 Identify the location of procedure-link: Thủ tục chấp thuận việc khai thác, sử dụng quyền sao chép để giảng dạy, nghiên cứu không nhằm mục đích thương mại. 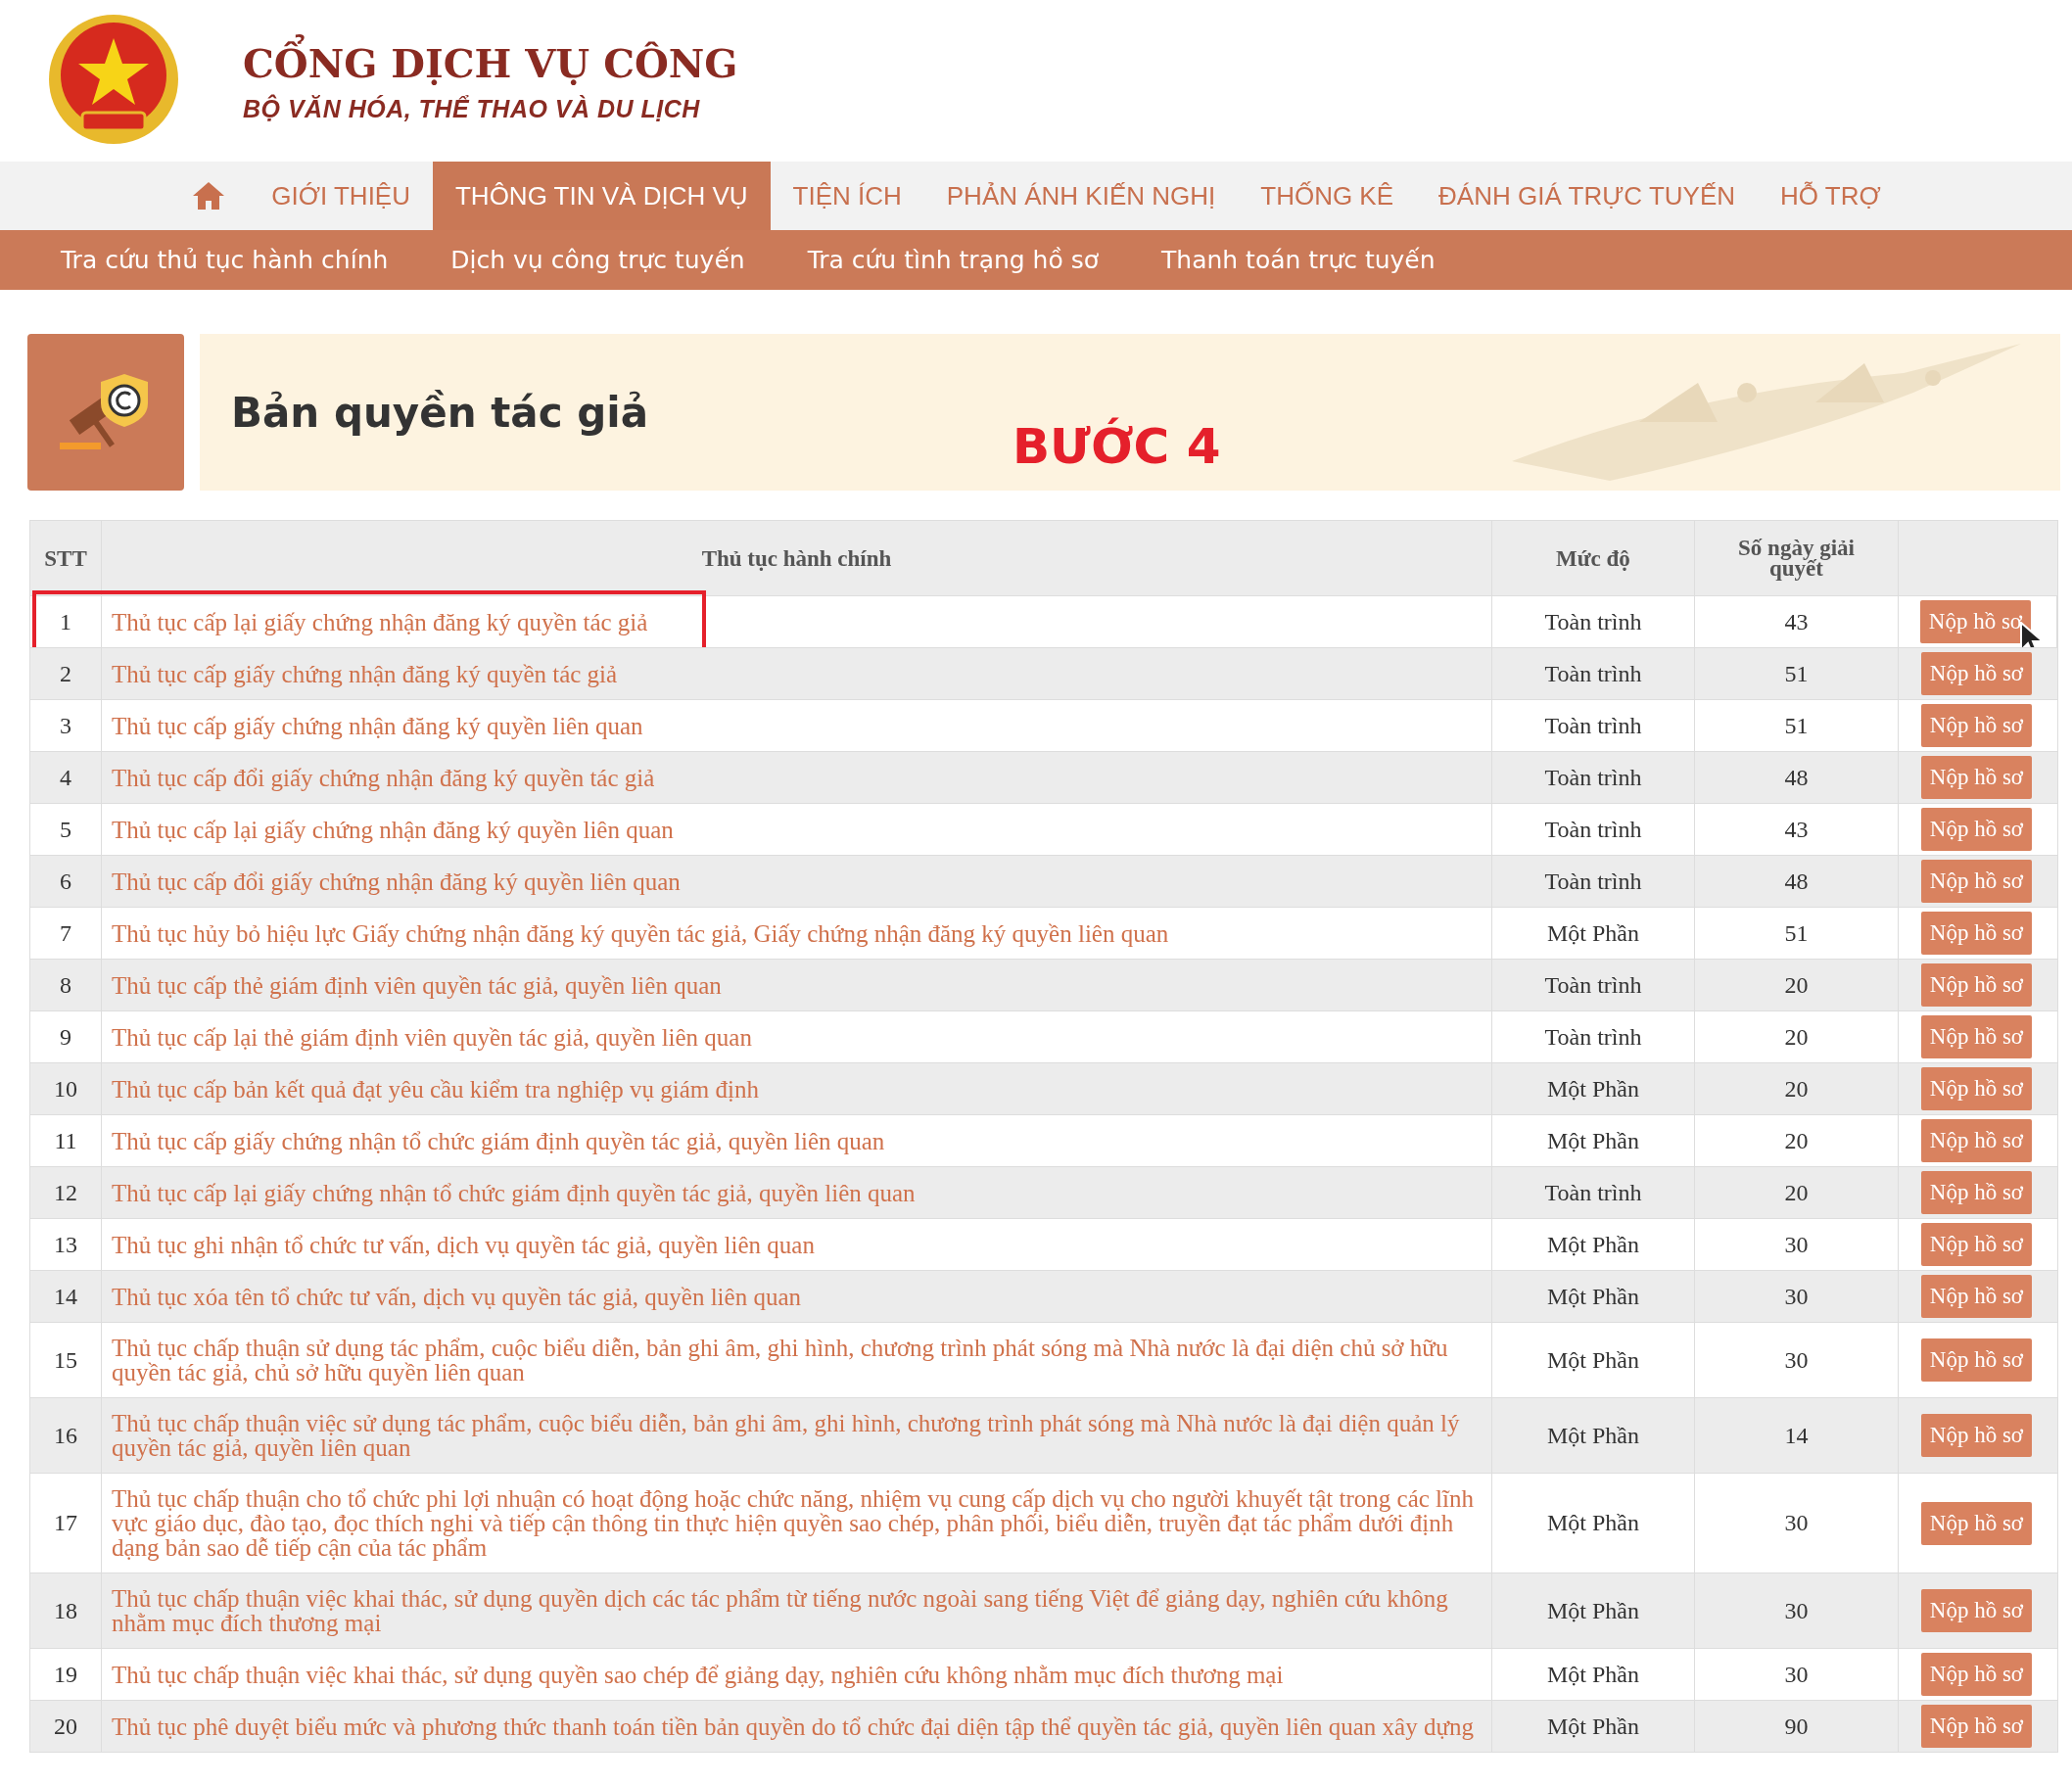
(698, 1674).